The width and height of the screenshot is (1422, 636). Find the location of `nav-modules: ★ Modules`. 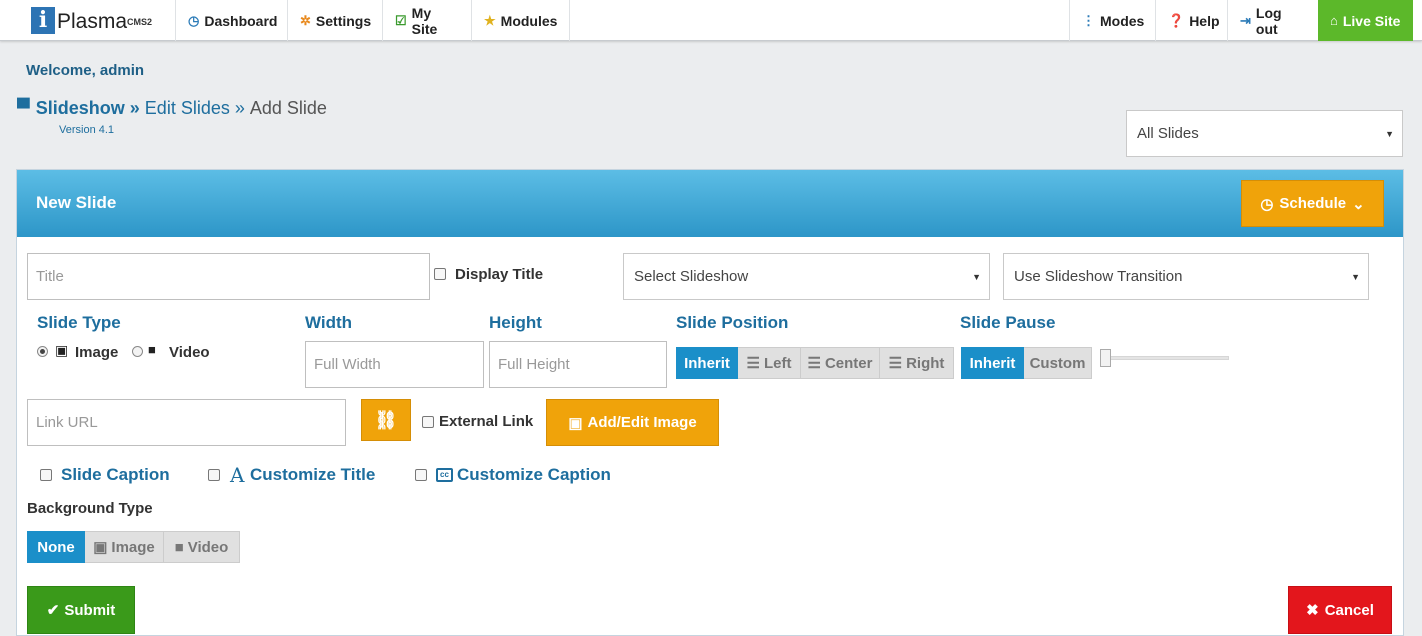

nav-modules: ★ Modules is located at coordinates (520, 20).